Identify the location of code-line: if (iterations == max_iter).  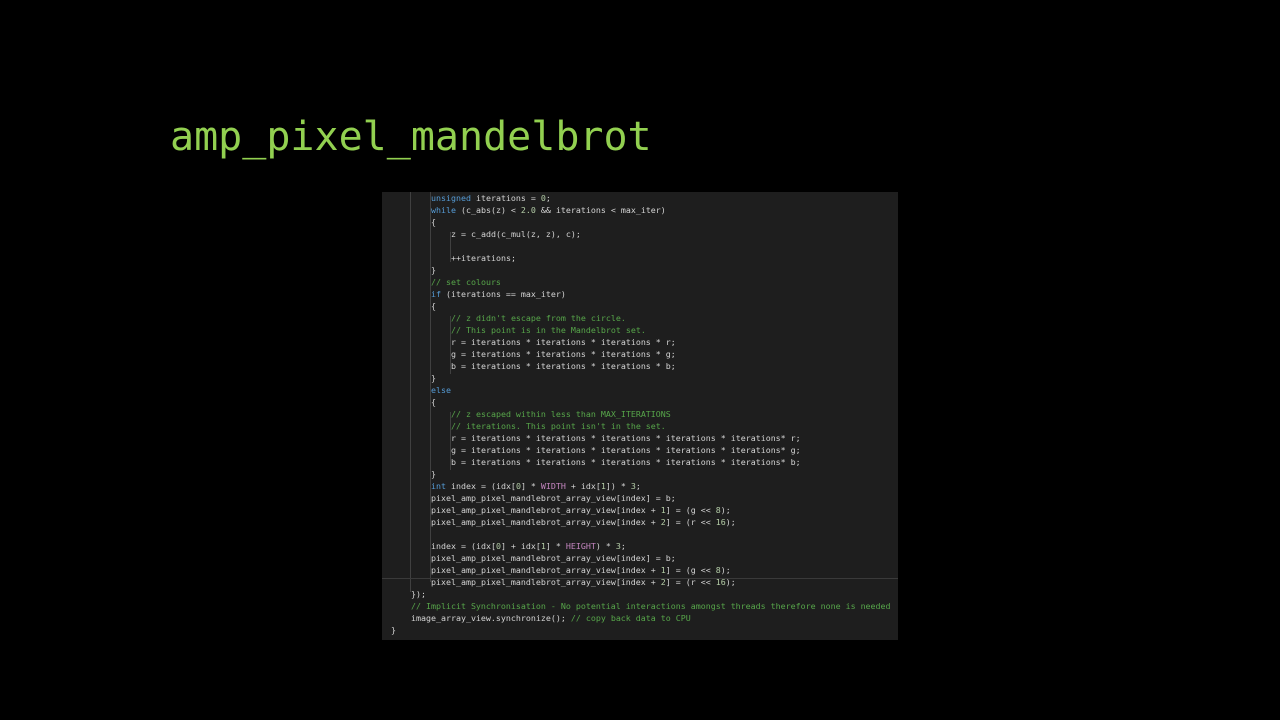
(498, 294).